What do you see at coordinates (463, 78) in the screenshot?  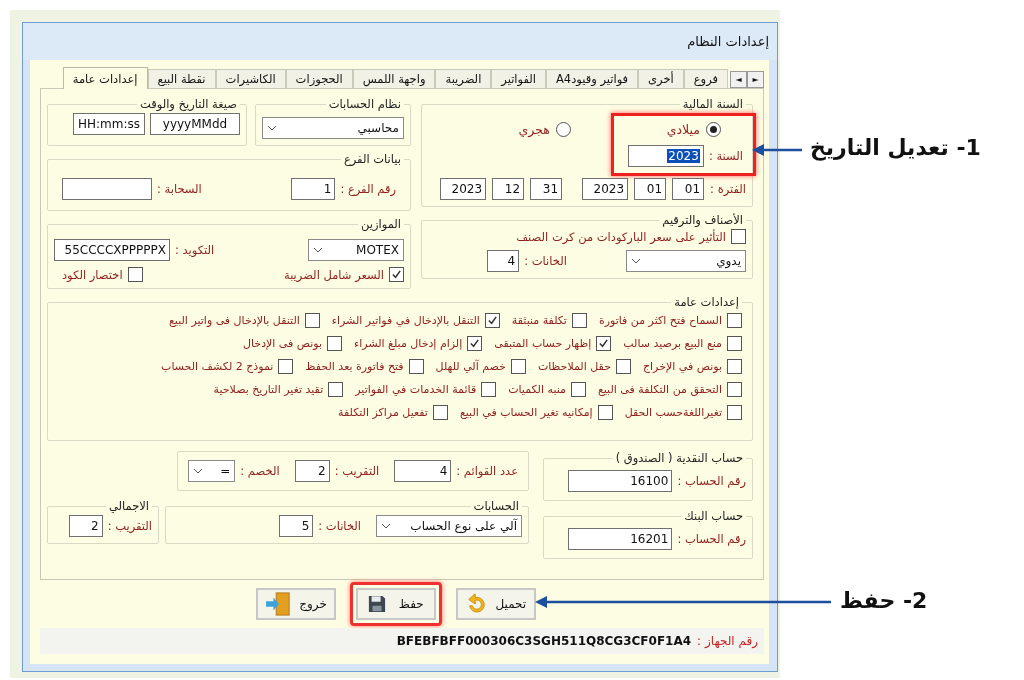 I see `tab: الضريبة` at bounding box center [463, 78].